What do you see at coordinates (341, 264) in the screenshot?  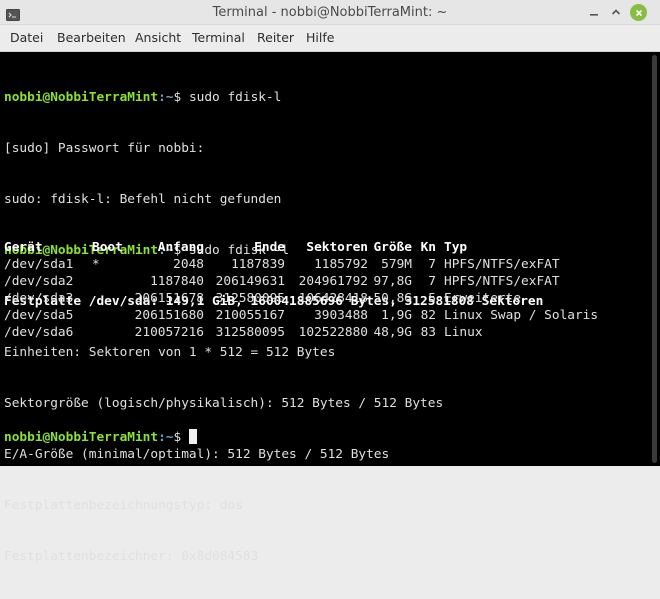 I see `cell-sectors: 1185792` at bounding box center [341, 264].